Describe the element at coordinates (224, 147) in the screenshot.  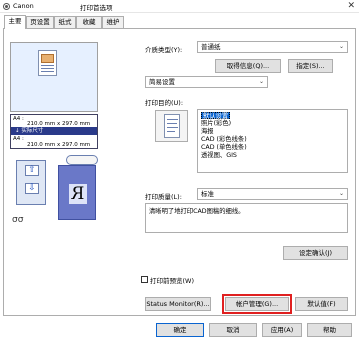
I see `list-item-cad-mono: CAD (单色线条)` at that location.